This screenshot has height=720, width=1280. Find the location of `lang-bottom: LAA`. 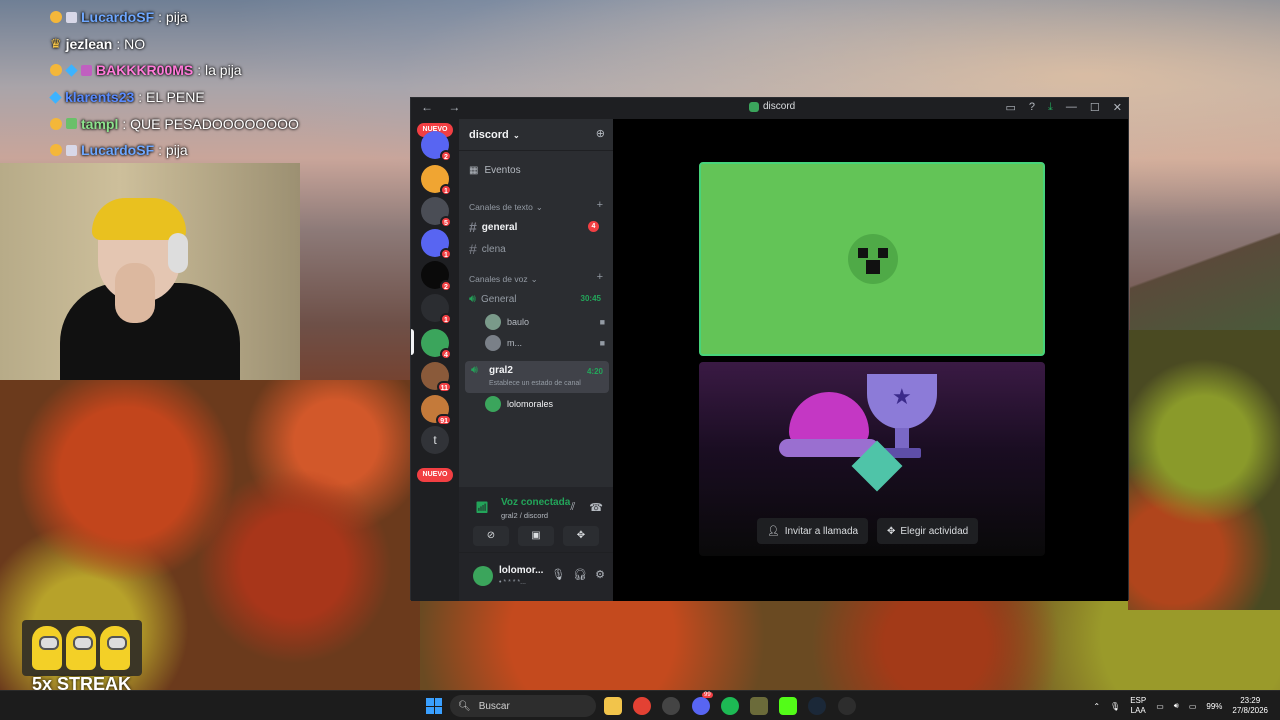

lang-bottom: LAA is located at coordinates (1138, 710).